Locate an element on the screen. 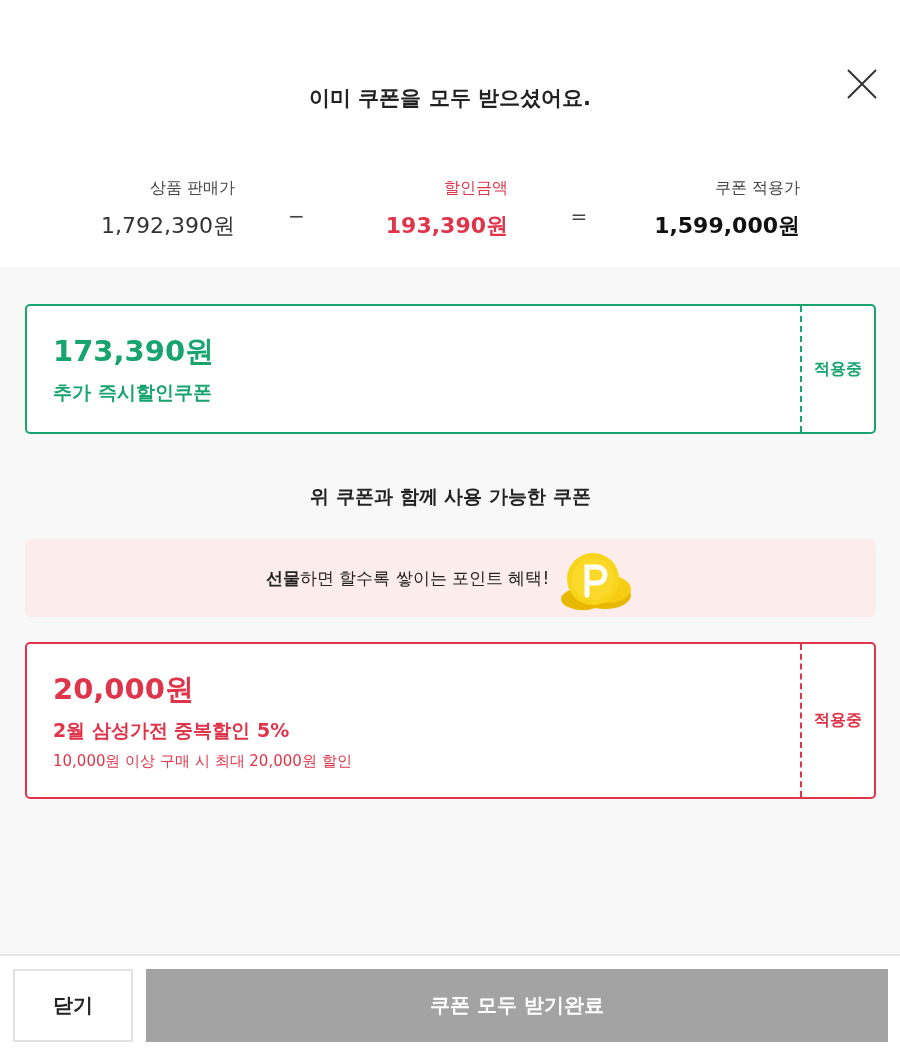 The width and height of the screenshot is (900, 1051). promo-banner: 선물하면 할수록 쌓이는 포인트 혜택! is located at coordinates (450, 578).